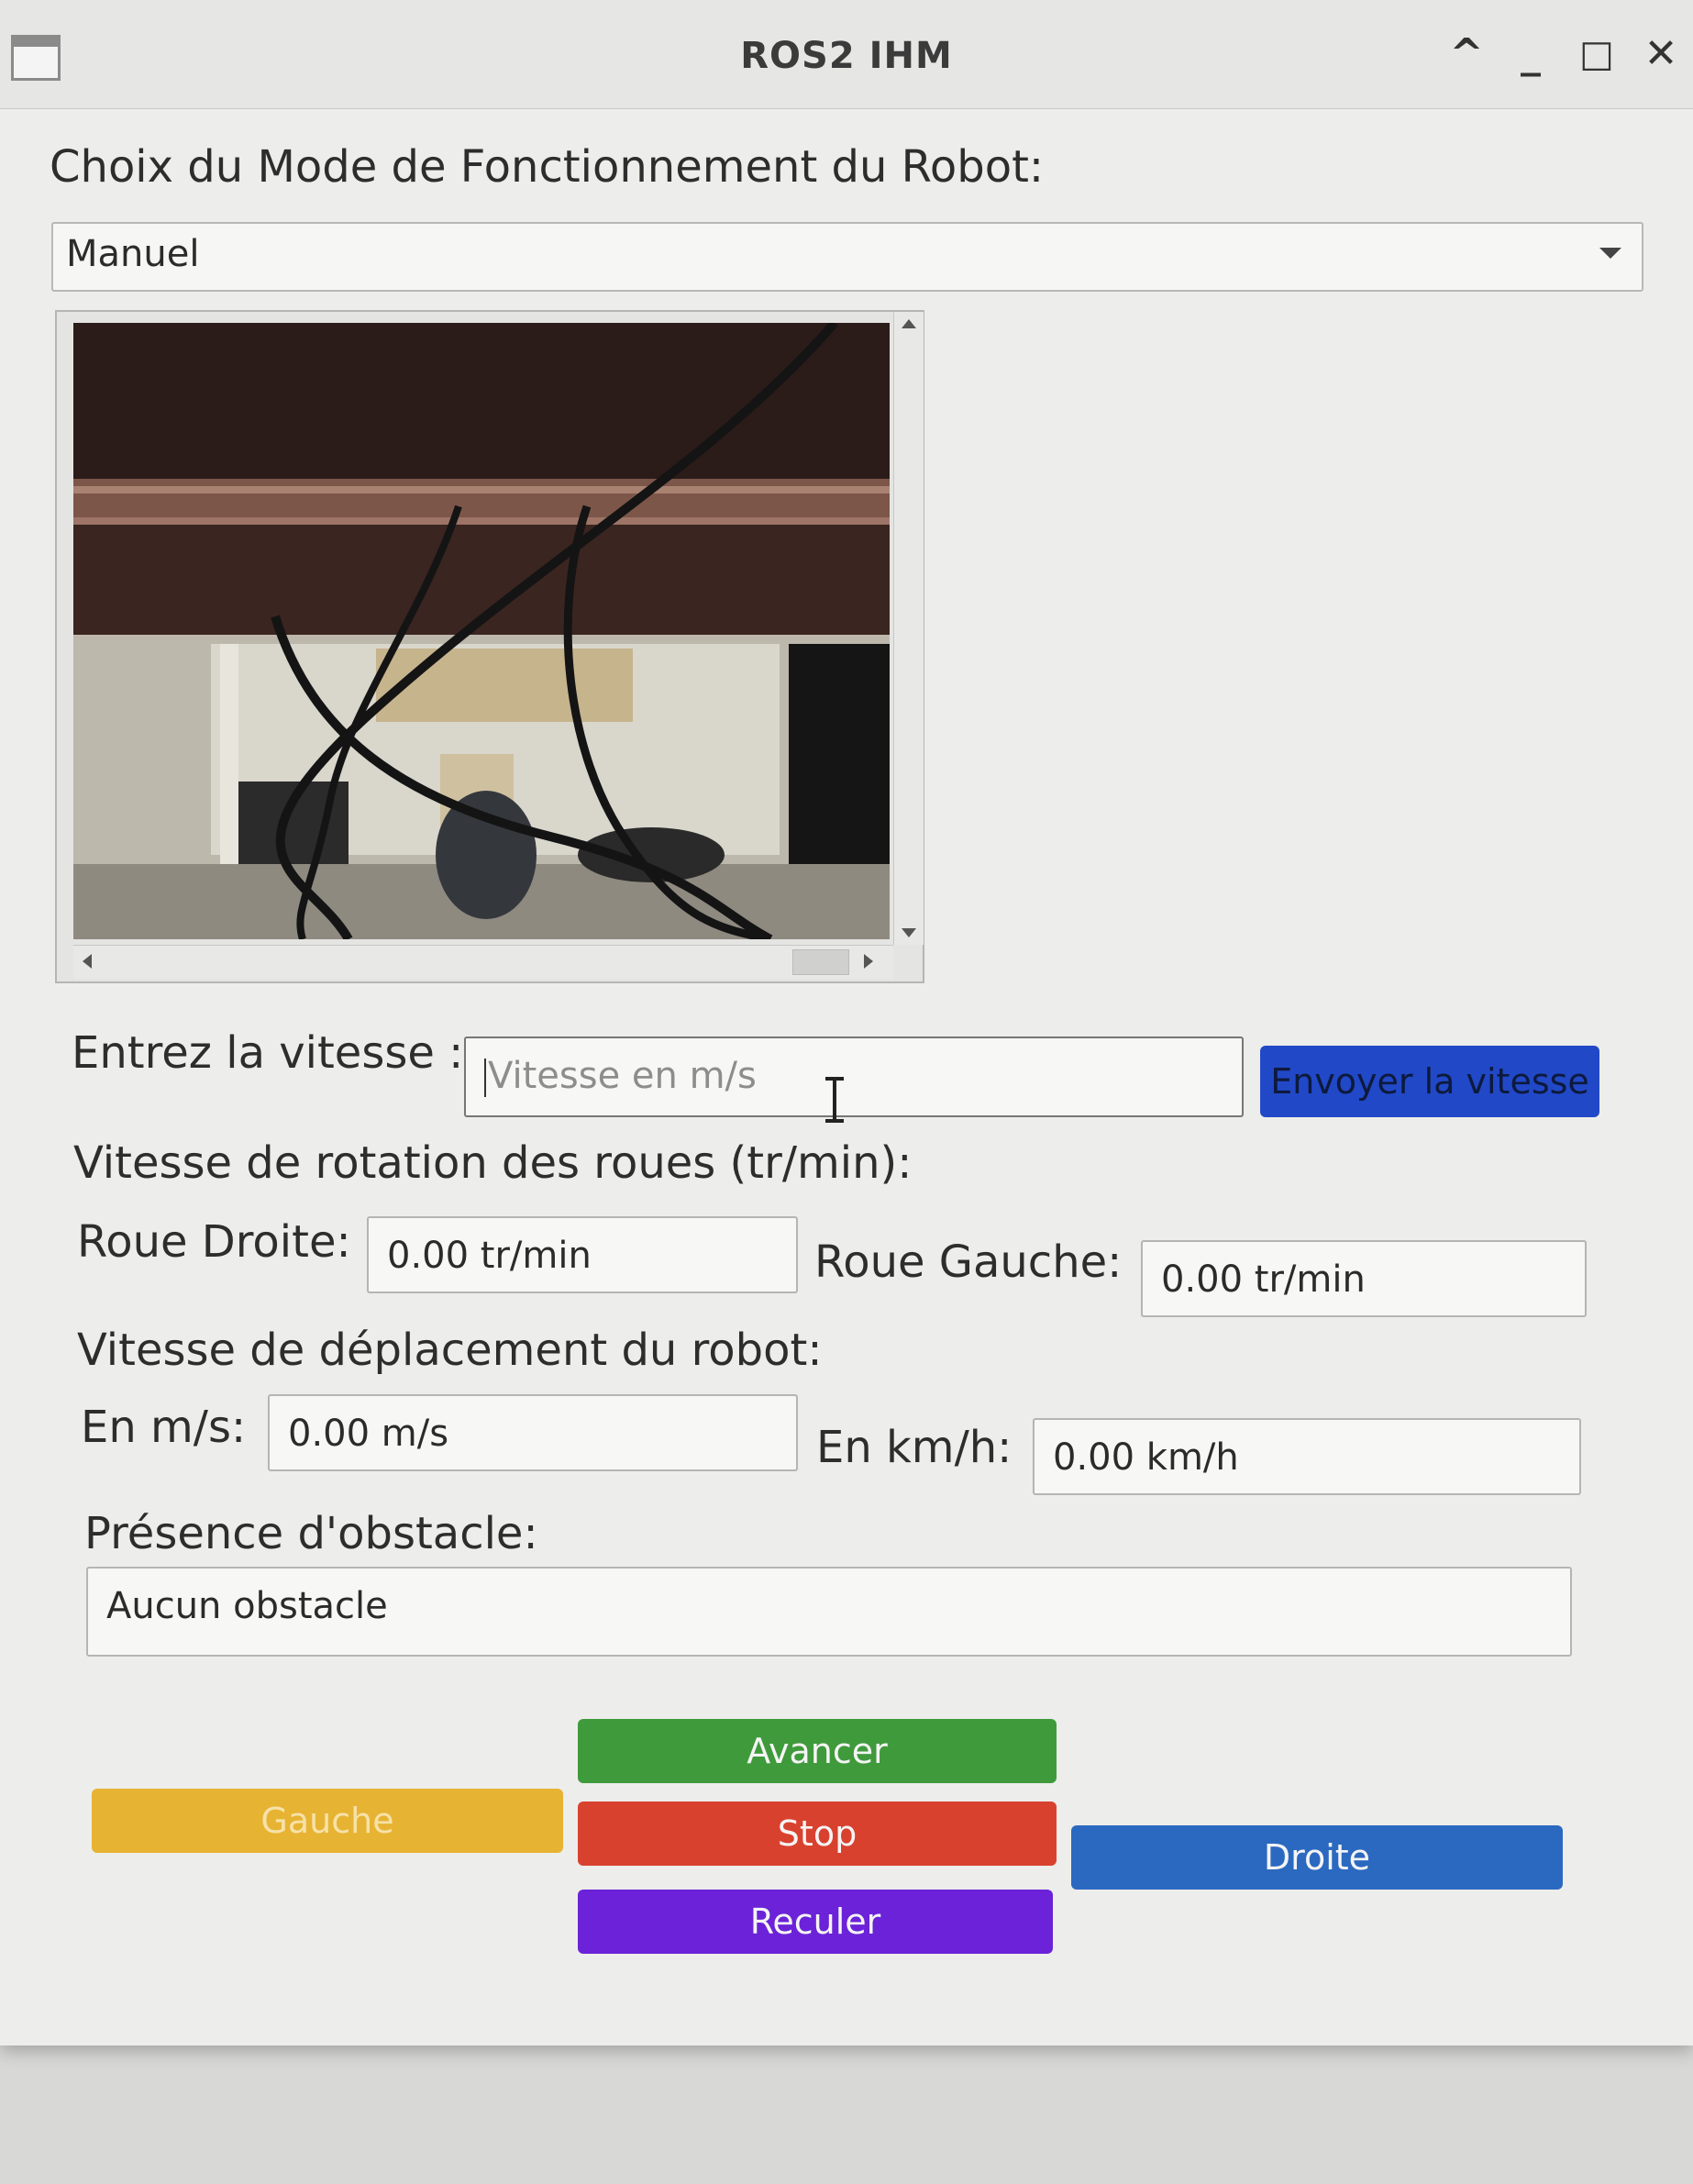  What do you see at coordinates (968, 1262) in the screenshot?
I see `left-wheel-label: Roue Gauche:` at bounding box center [968, 1262].